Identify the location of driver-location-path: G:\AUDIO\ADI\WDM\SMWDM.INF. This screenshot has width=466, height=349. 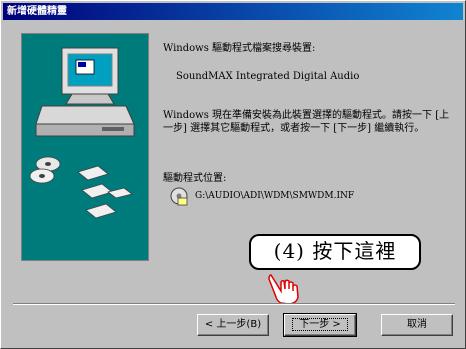
(275, 196).